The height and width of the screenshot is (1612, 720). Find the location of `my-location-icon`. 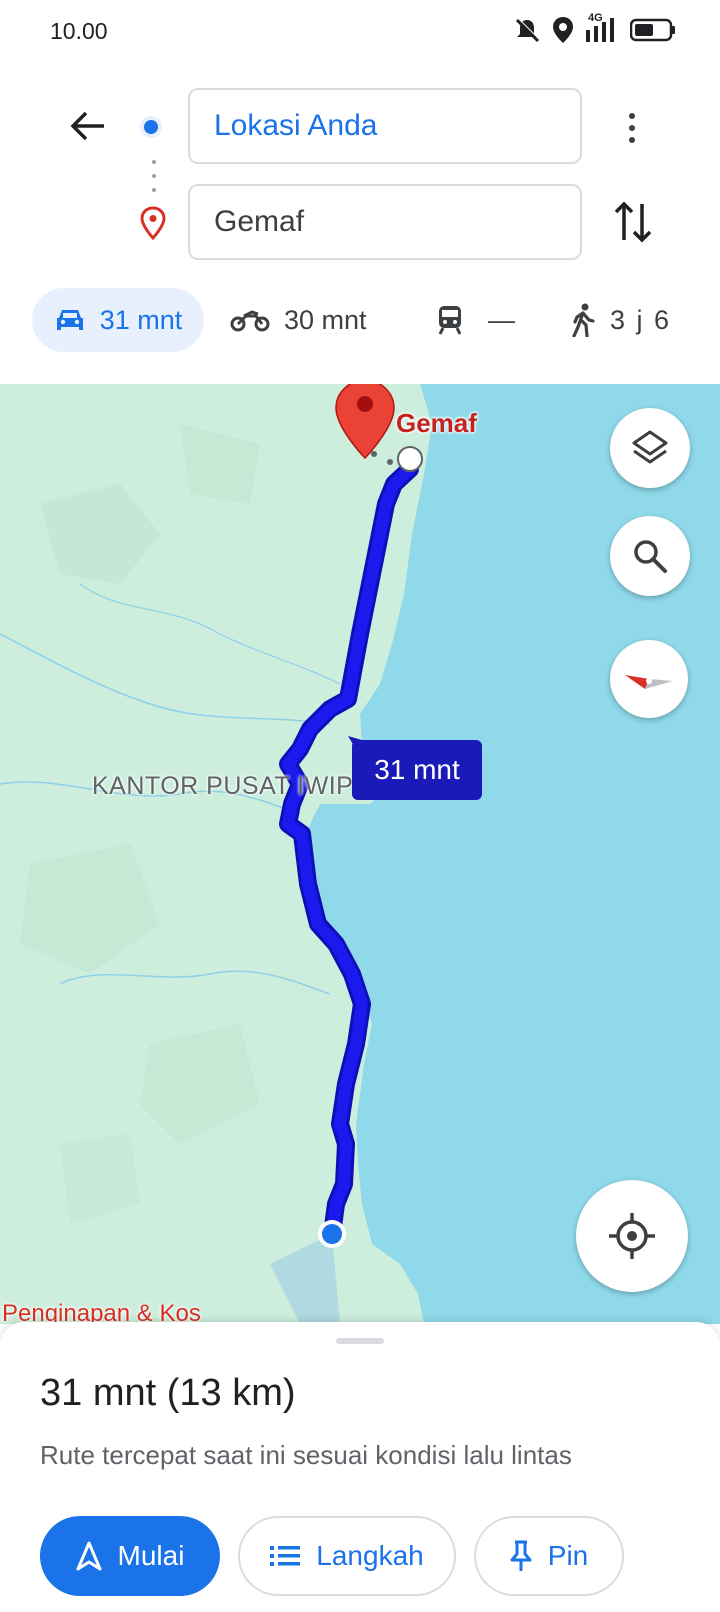

my-location-icon is located at coordinates (632, 1236).